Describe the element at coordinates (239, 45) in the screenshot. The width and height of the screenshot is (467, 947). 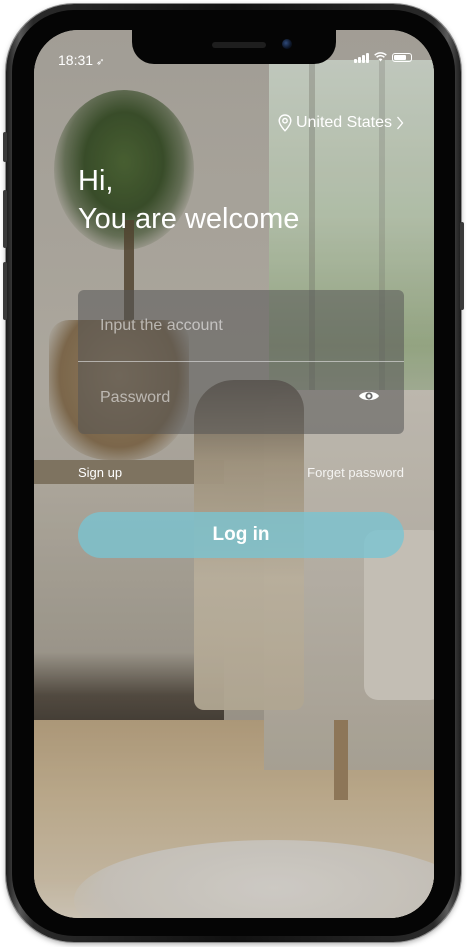
I see `speaker-grille` at that location.